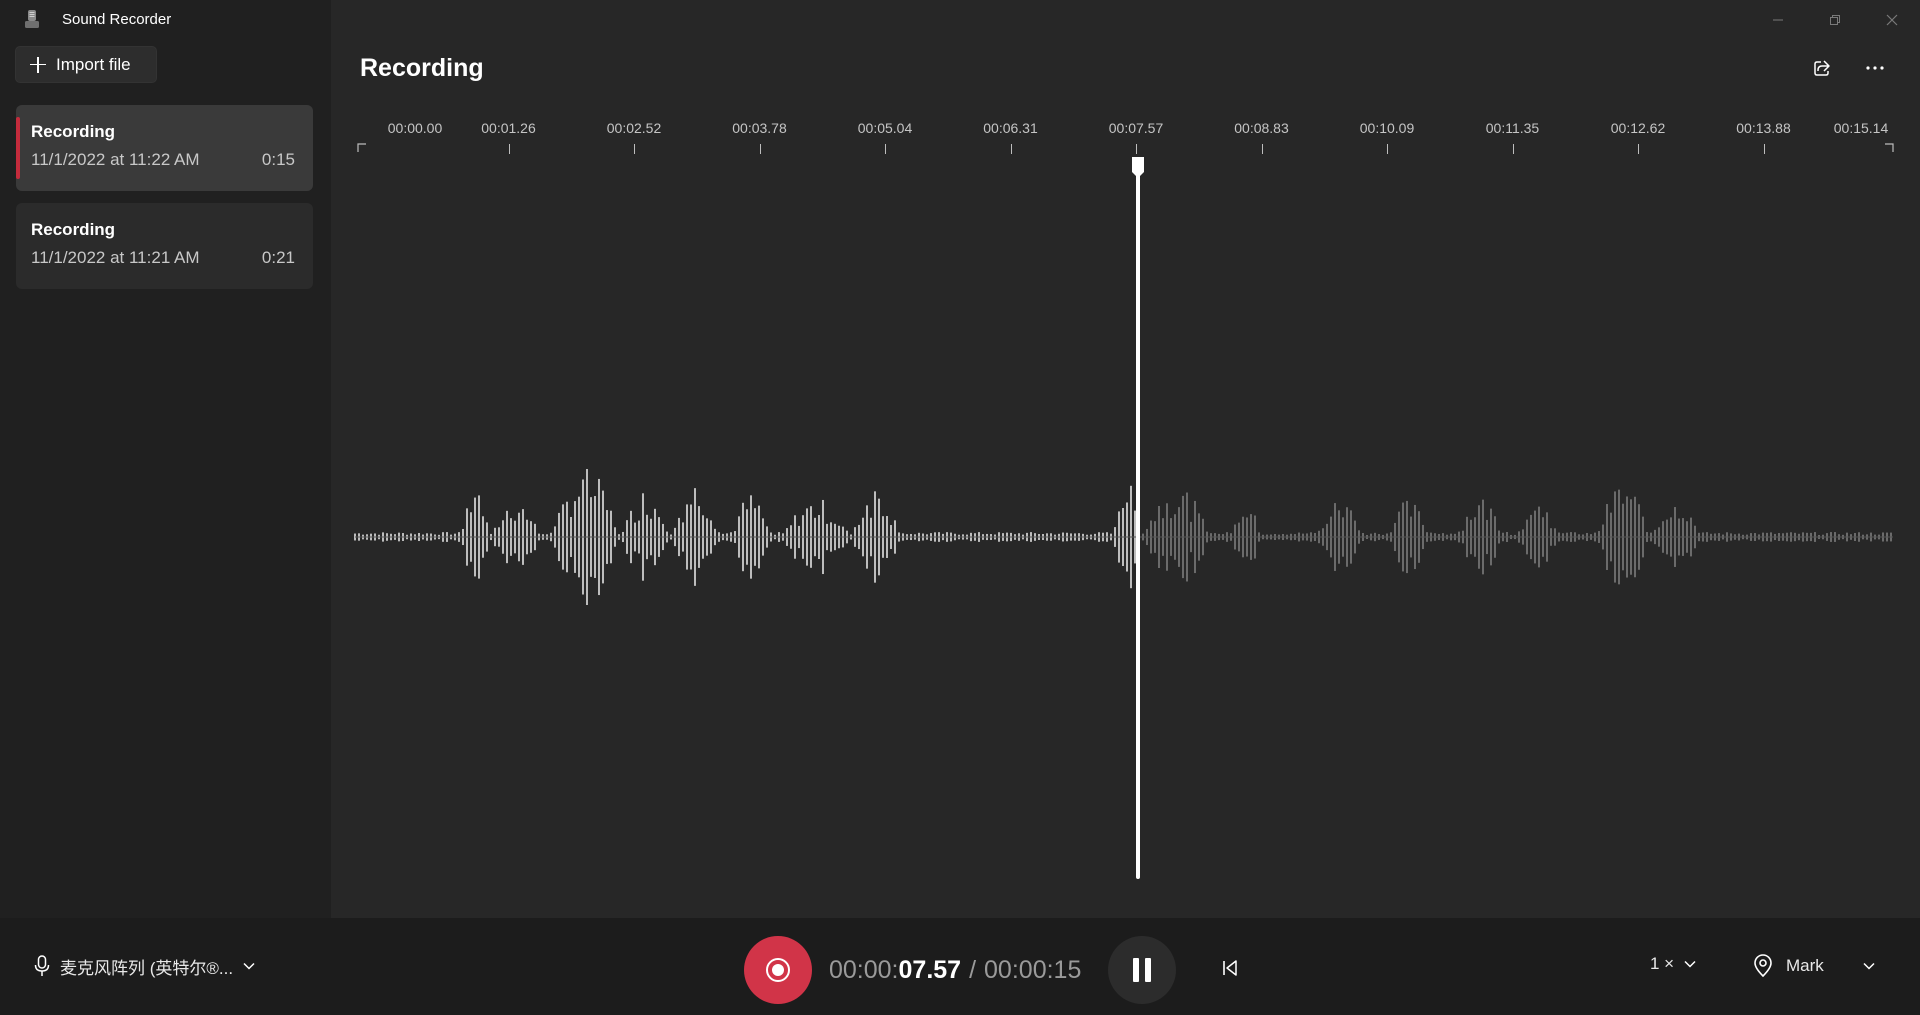 The width and height of the screenshot is (1920, 1015). Describe the element at coordinates (864, 970) in the screenshot. I see `time-prefix: 00:00:` at that location.